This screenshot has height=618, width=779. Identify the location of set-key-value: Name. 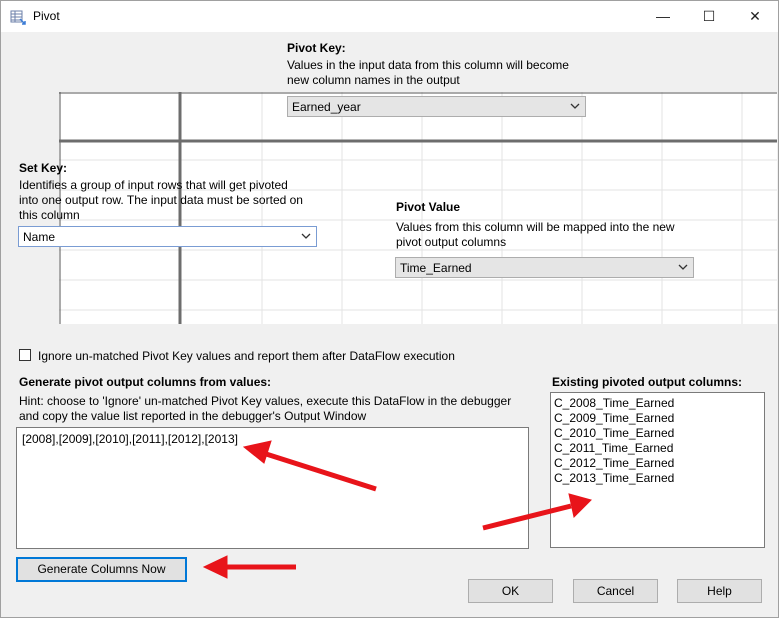
(39, 237).